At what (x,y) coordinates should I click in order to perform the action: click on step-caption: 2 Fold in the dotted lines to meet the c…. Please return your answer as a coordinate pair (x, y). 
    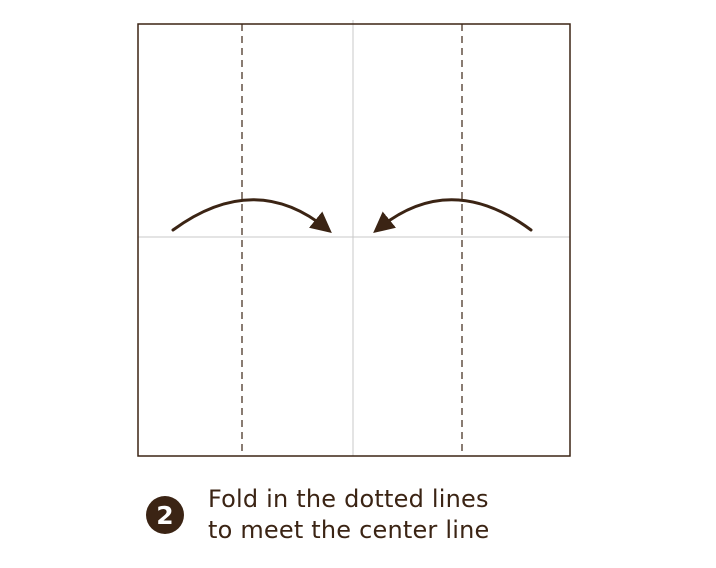
    Looking at the image, I should click on (317, 515).